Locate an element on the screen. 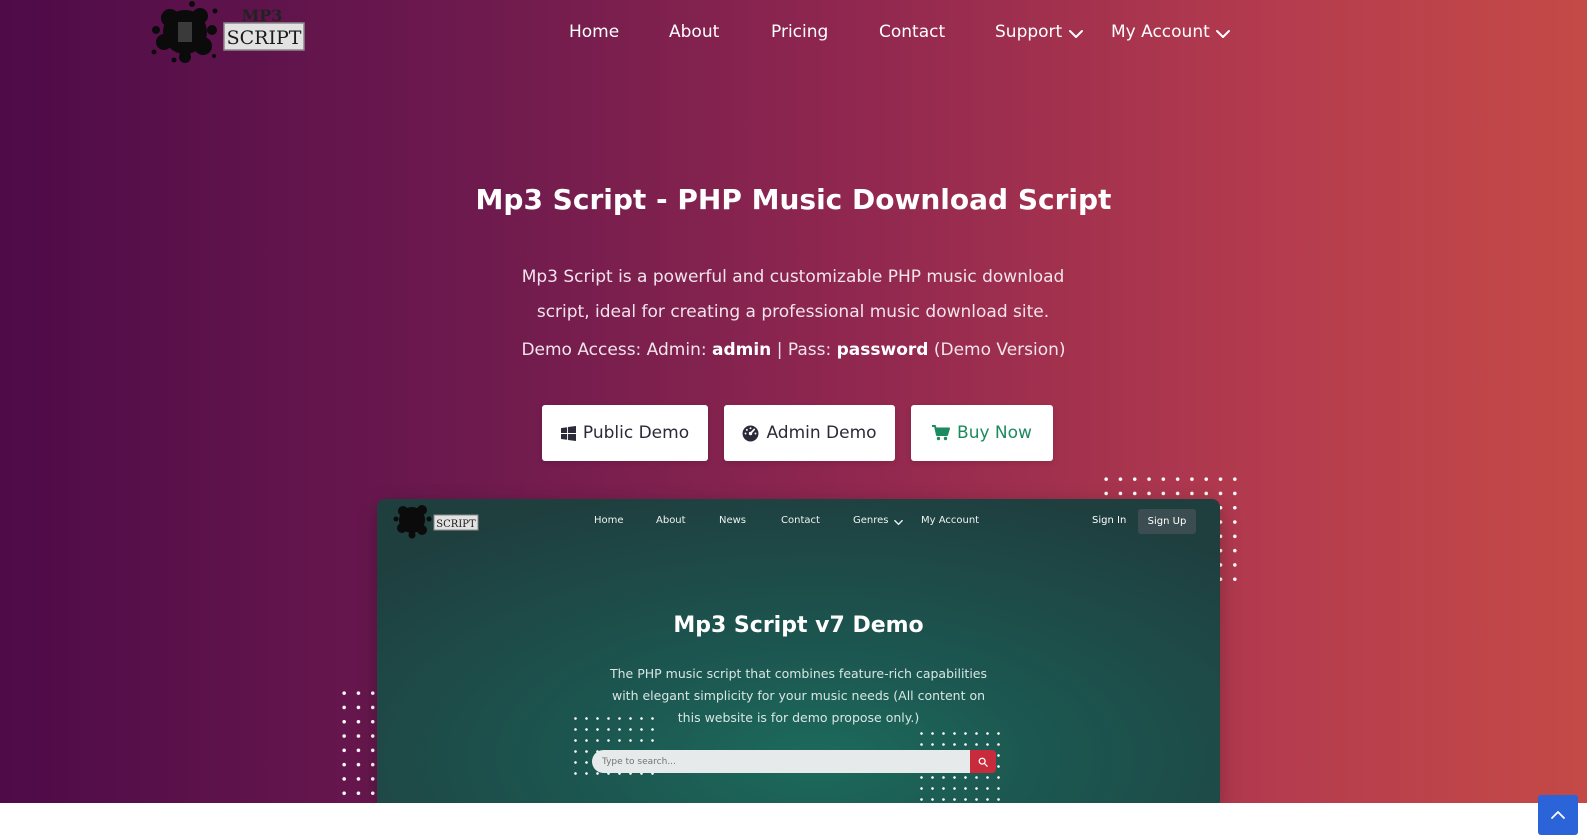  preview-sign-up-button: Sign Up is located at coordinates (1167, 521).